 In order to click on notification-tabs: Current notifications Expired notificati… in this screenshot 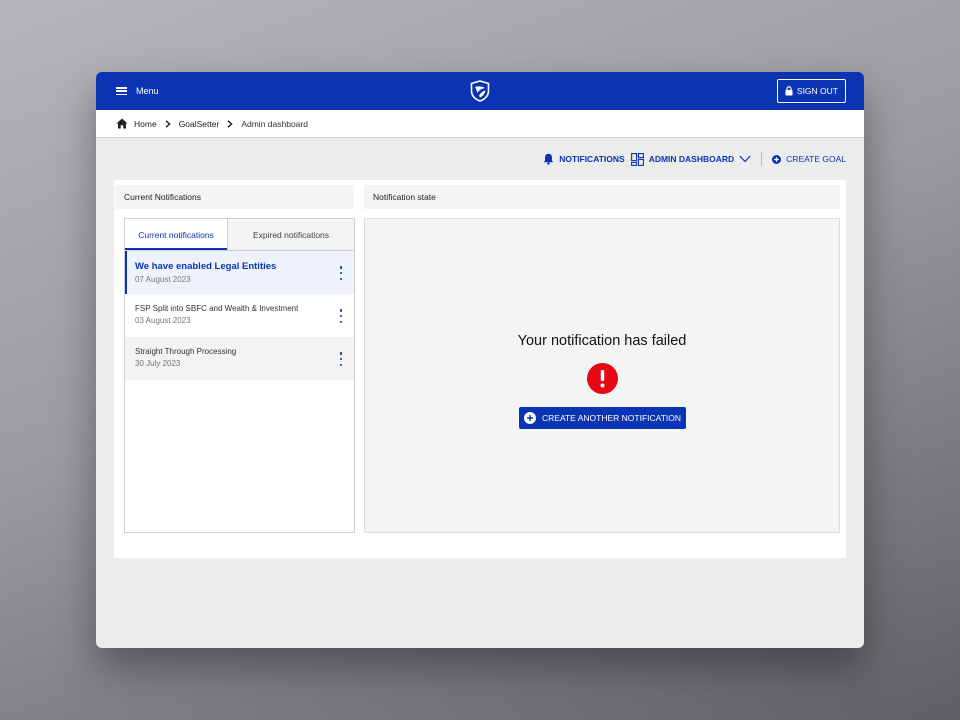, I will do `click(239, 235)`.